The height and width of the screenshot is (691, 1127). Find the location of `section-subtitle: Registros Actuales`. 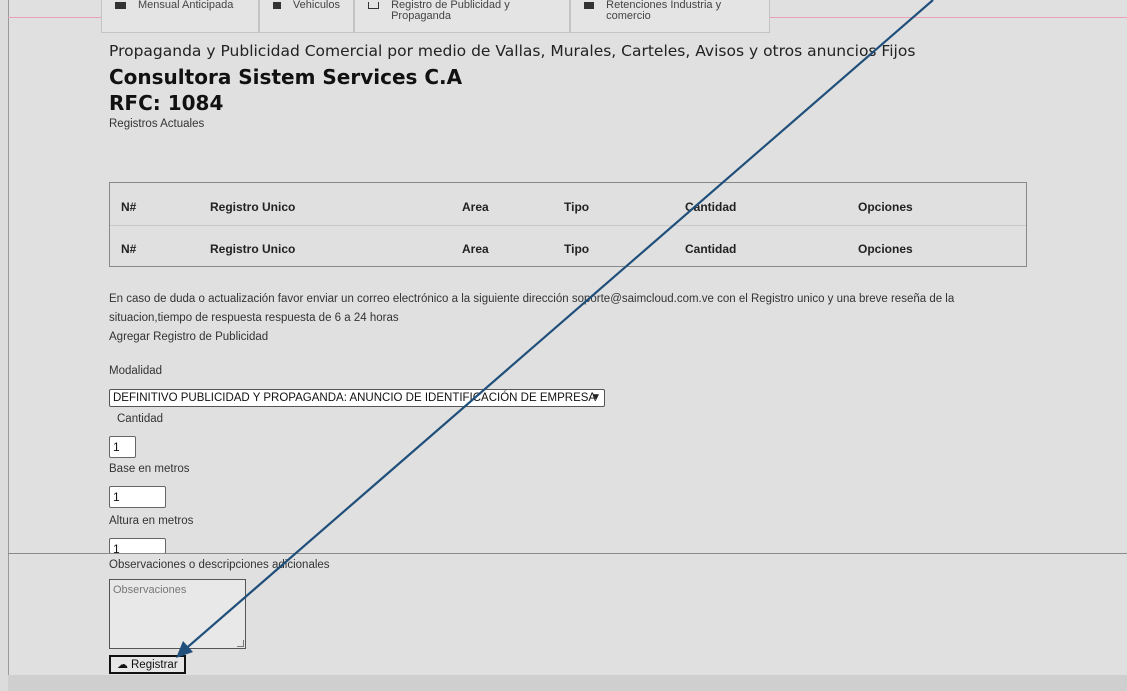

section-subtitle: Registros Actuales is located at coordinates (157, 124).